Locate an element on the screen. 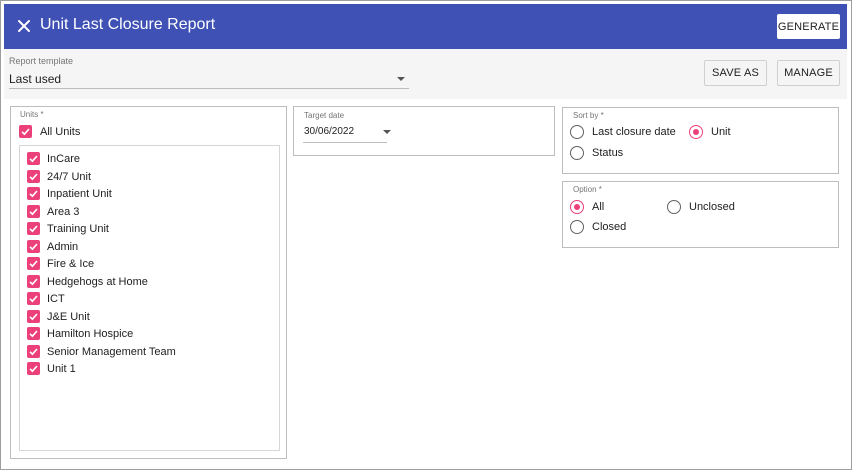 This screenshot has height=470, width=852. all-units-checkbox is located at coordinates (25, 131).